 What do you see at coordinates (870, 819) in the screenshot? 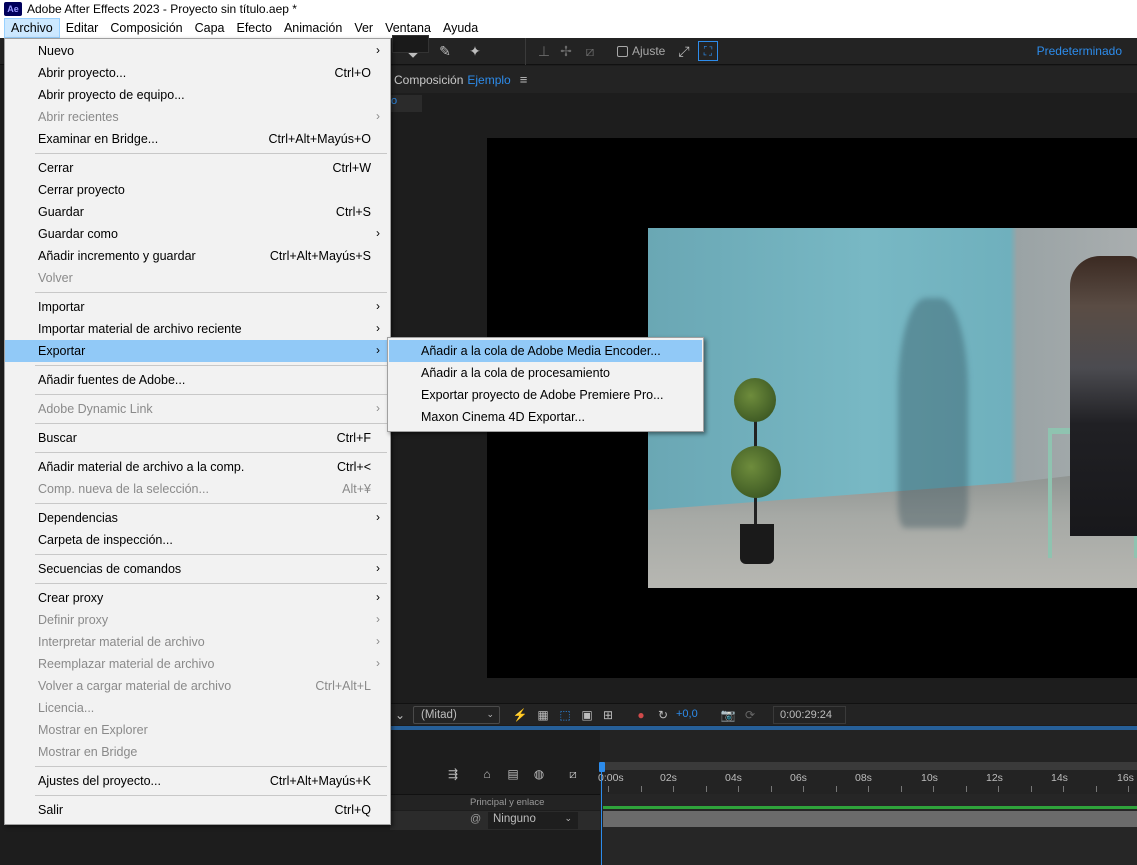
I see `layer-duration-bar` at bounding box center [870, 819].